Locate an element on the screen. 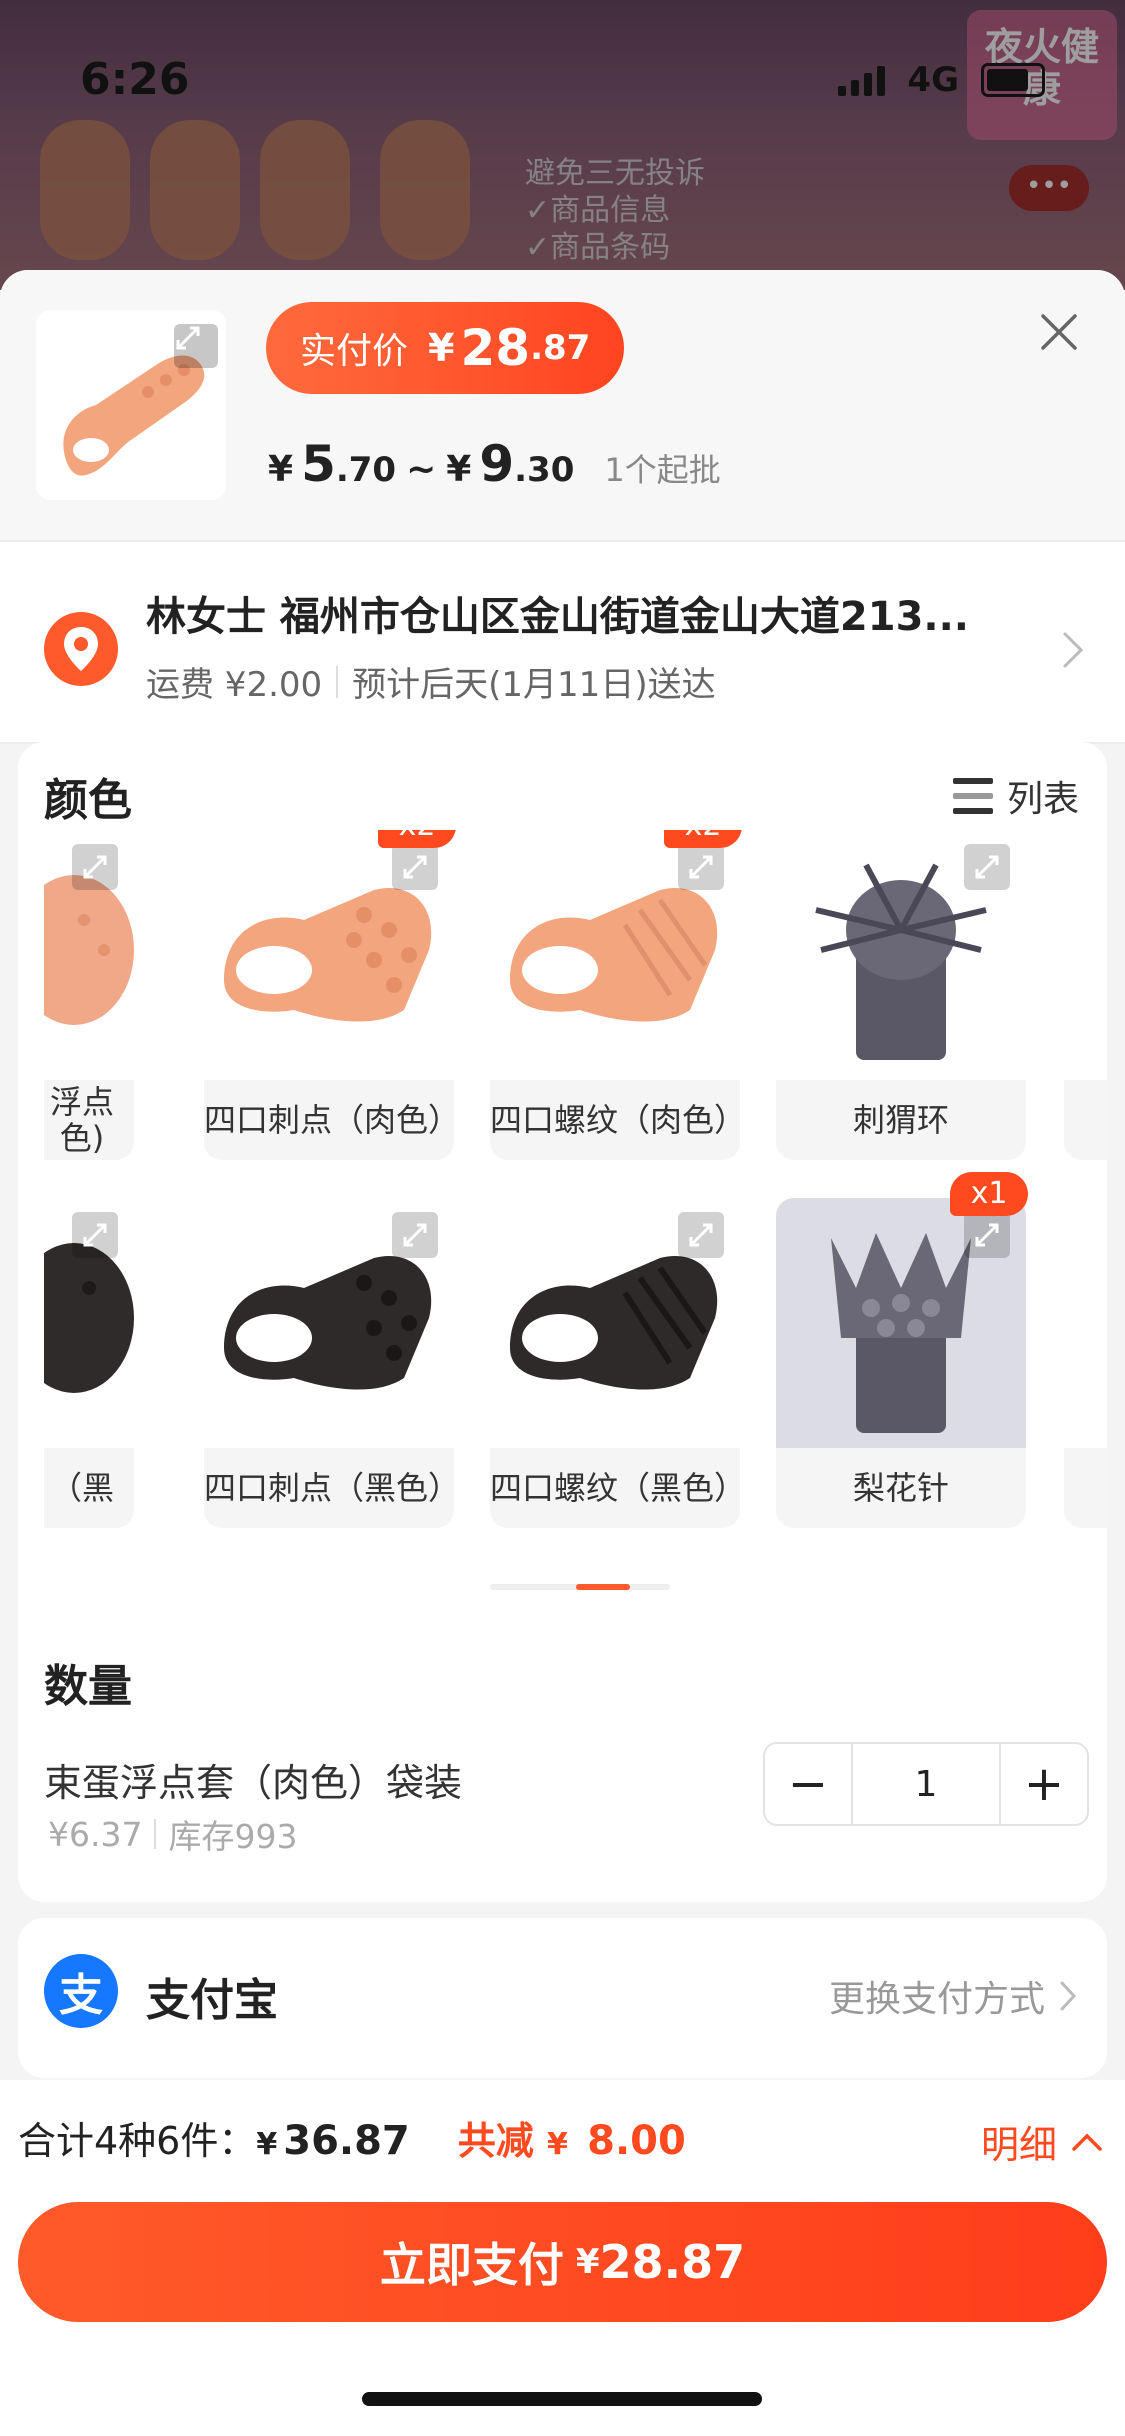 The image size is (1125, 2436). saving-label: 共减 is located at coordinates (495, 2141).